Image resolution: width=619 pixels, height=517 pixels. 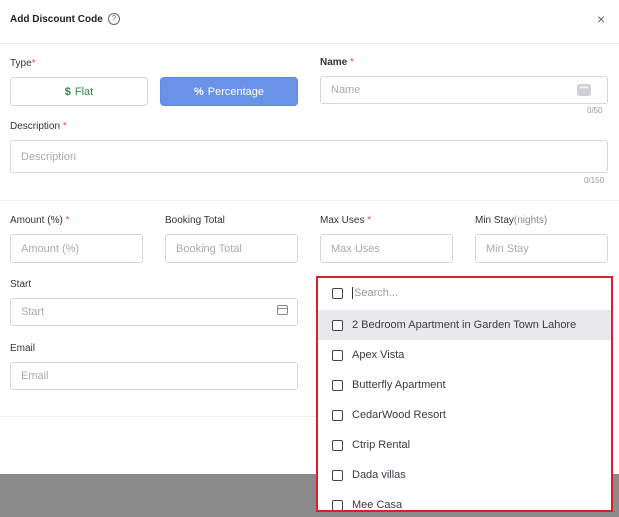 I want to click on description-counter: 0/150, so click(x=594, y=180).